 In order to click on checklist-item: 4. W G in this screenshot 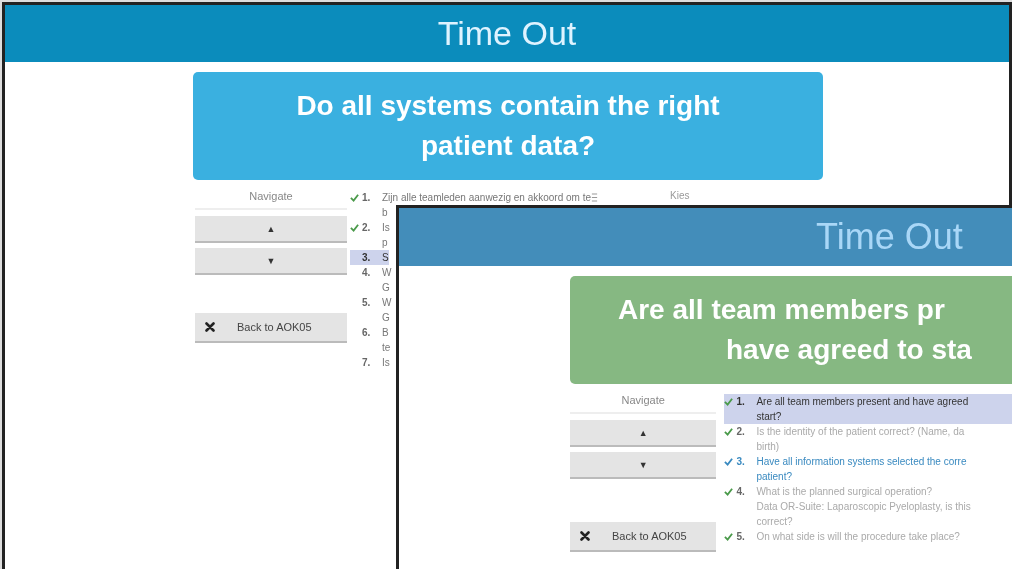, I will do `click(371, 280)`.